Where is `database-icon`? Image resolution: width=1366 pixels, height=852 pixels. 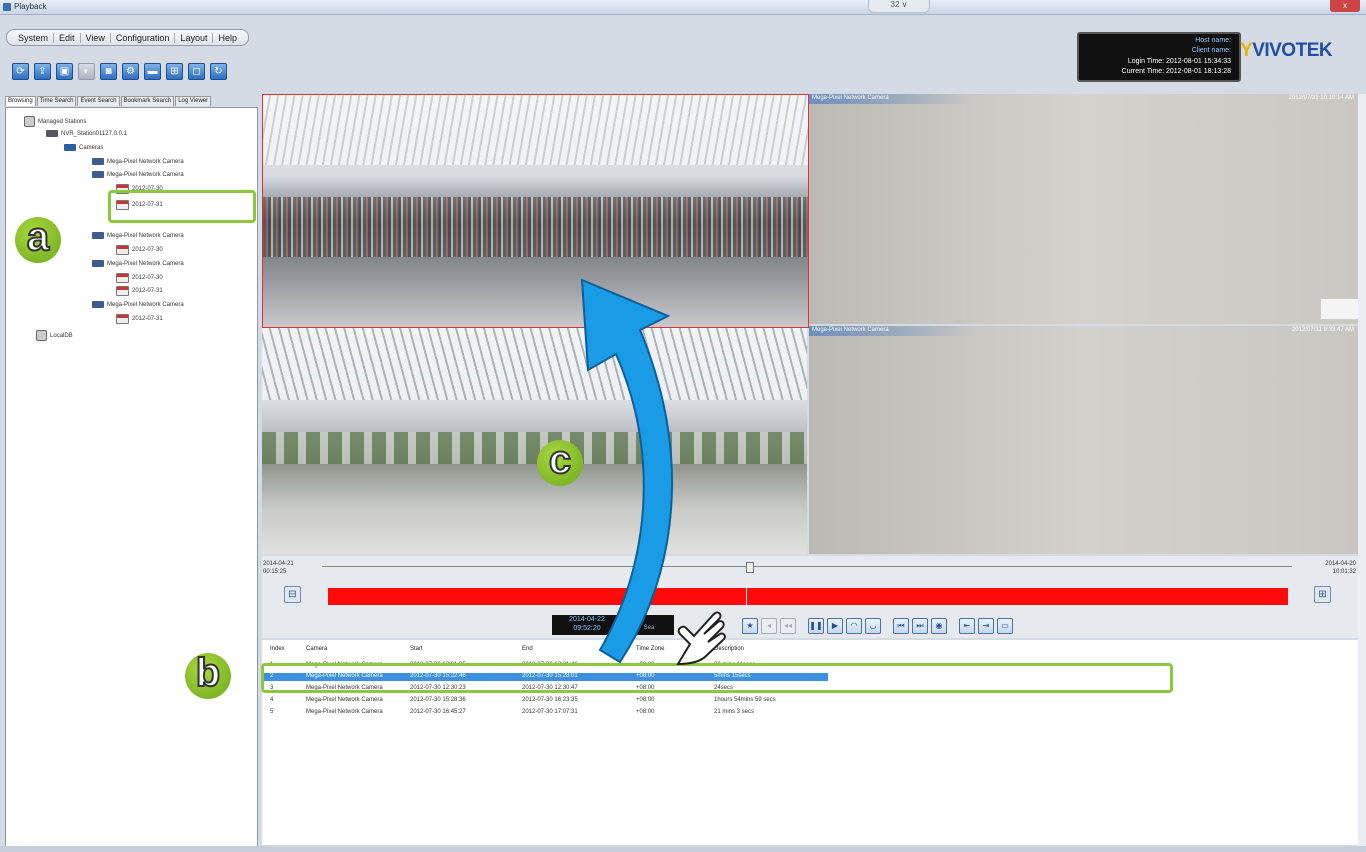 database-icon is located at coordinates (41, 335).